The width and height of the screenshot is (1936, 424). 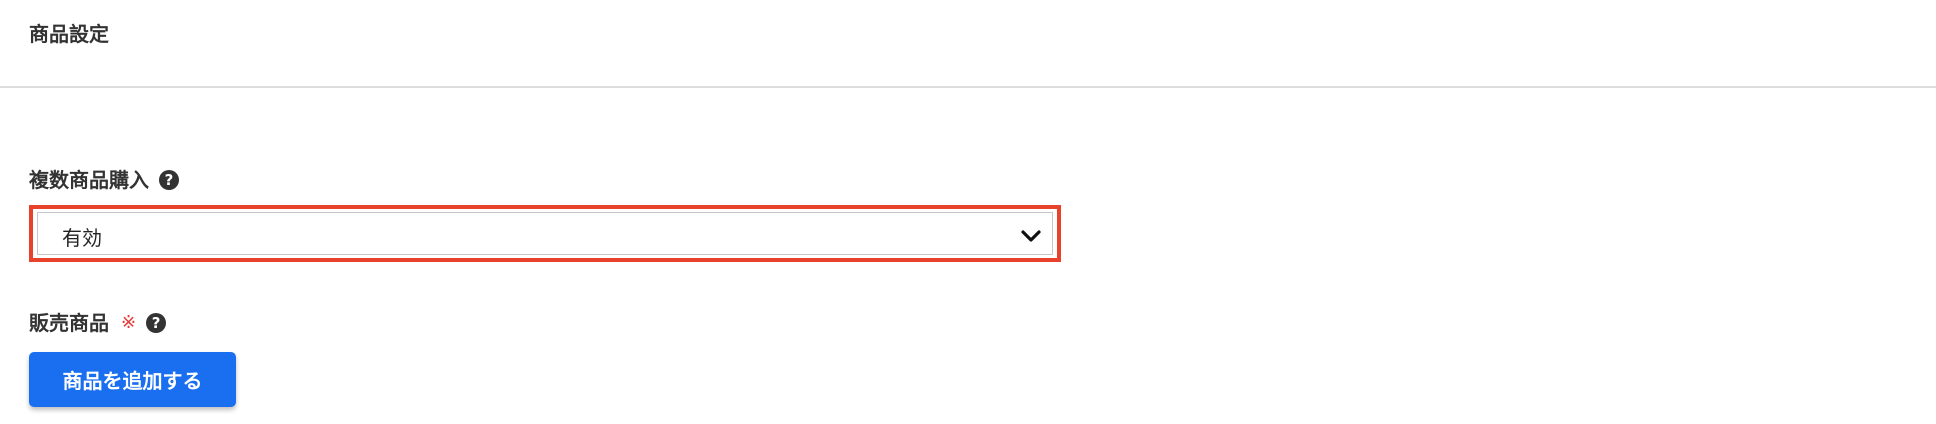 I want to click on required-mark: ※, so click(x=129, y=322).